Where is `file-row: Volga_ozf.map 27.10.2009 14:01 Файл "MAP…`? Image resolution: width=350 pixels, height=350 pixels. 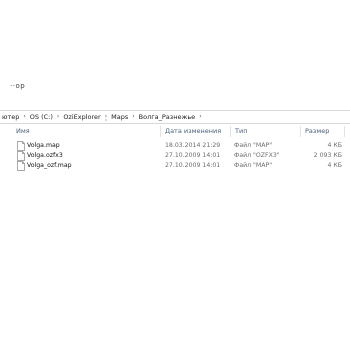
file-row: Volga_ozf.map 27.10.2009 14:01 Файл "MAP… is located at coordinates (182, 166).